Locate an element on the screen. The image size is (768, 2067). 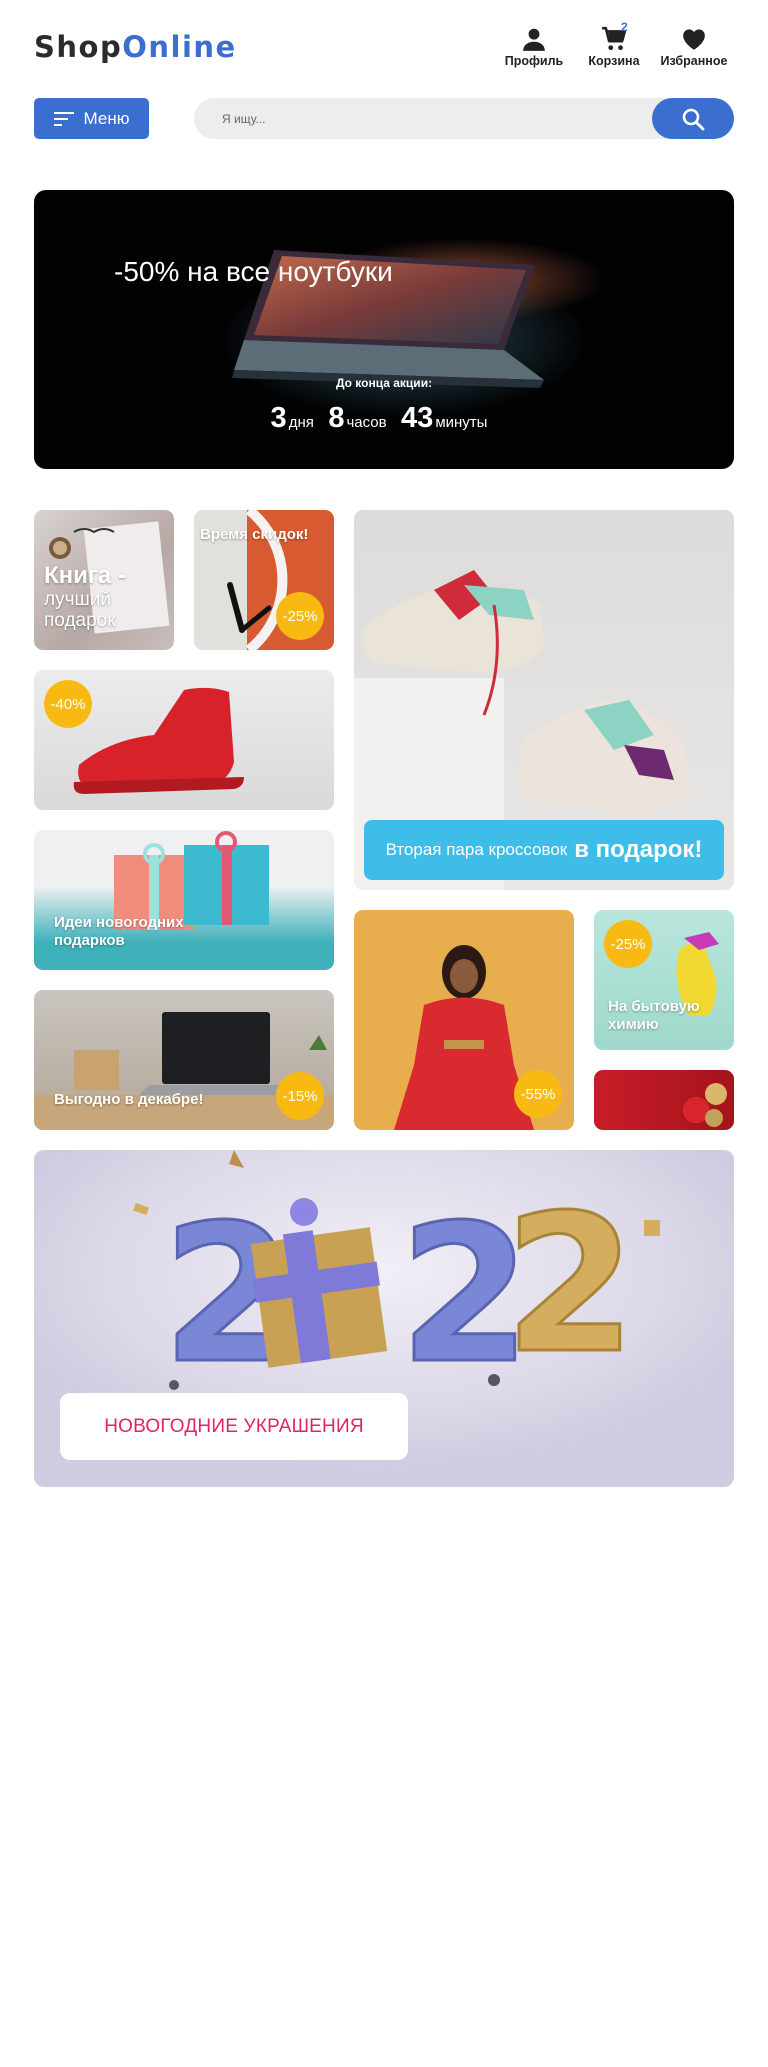
countdown: 3 дня 8 часов 43 минуты is located at coordinates (384, 418).